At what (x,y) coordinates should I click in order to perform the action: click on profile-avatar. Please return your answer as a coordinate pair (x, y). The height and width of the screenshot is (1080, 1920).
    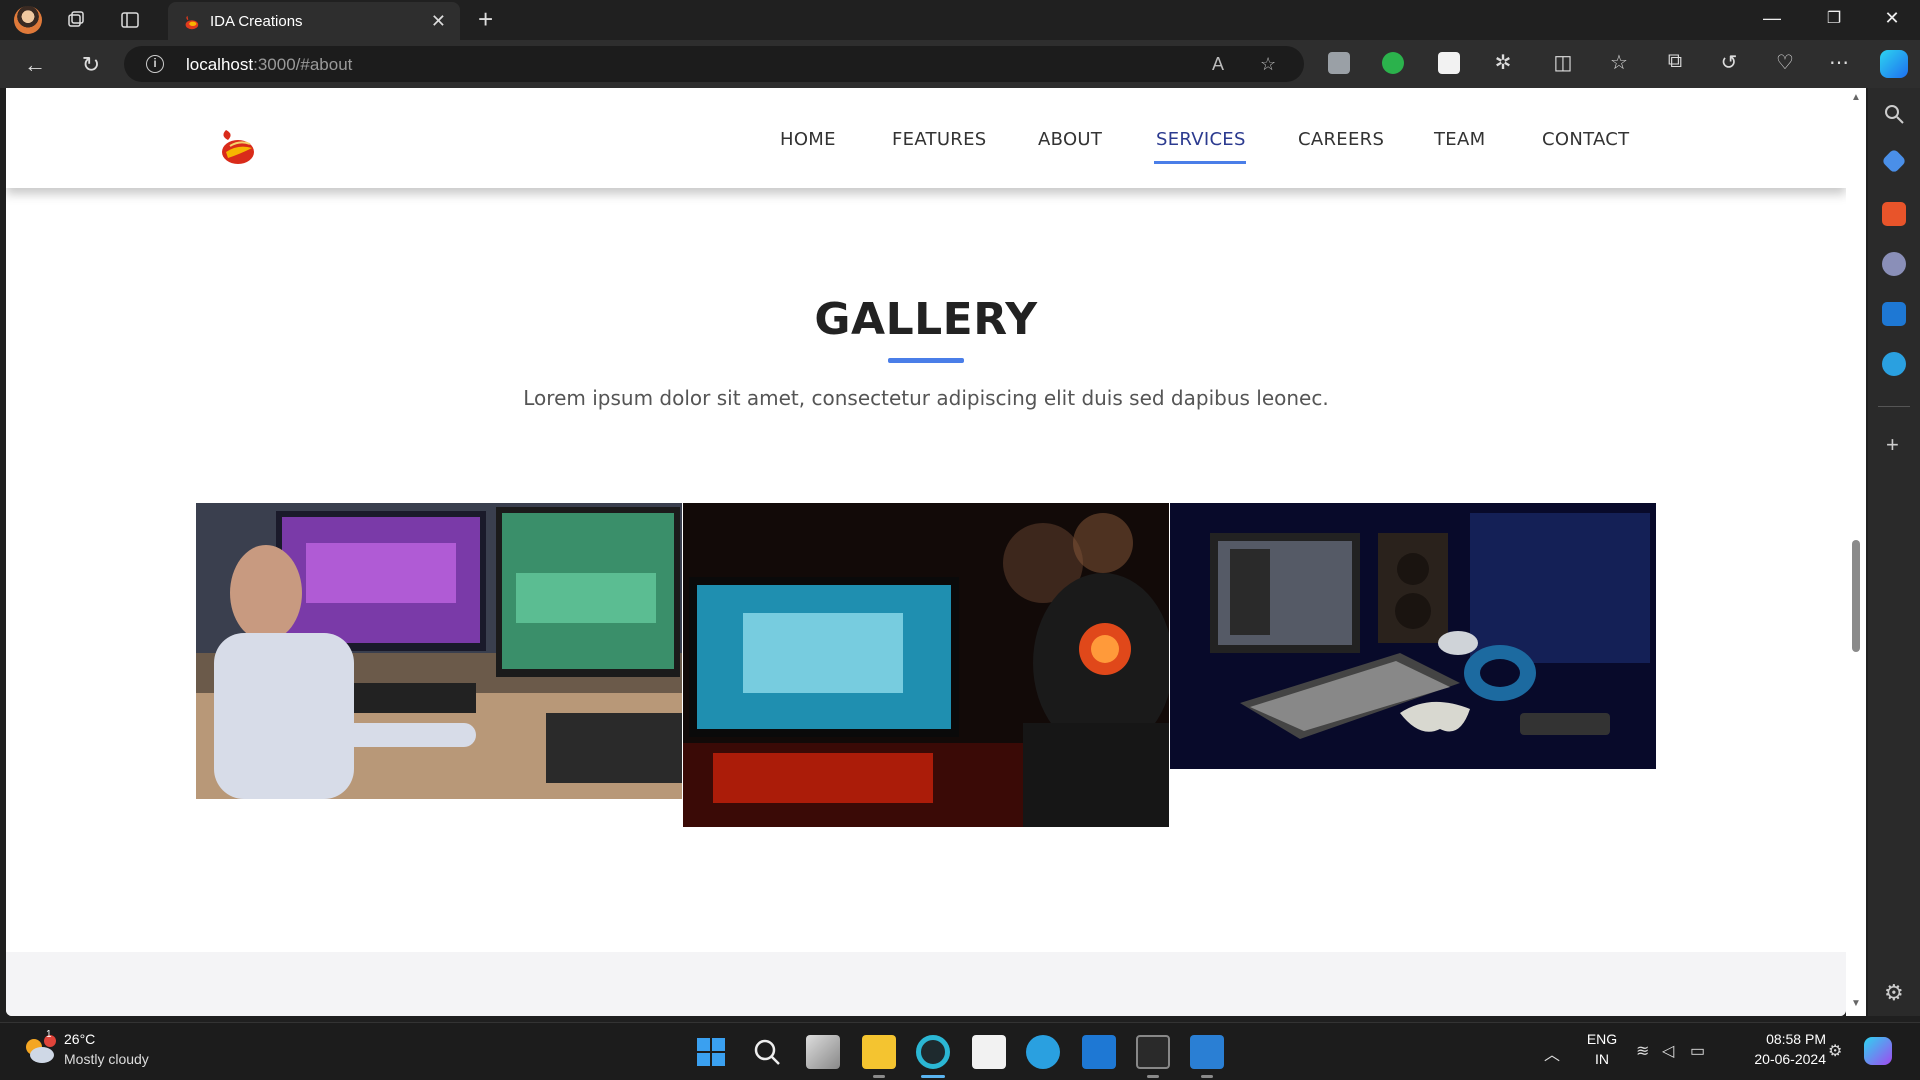
    Looking at the image, I should click on (28, 20).